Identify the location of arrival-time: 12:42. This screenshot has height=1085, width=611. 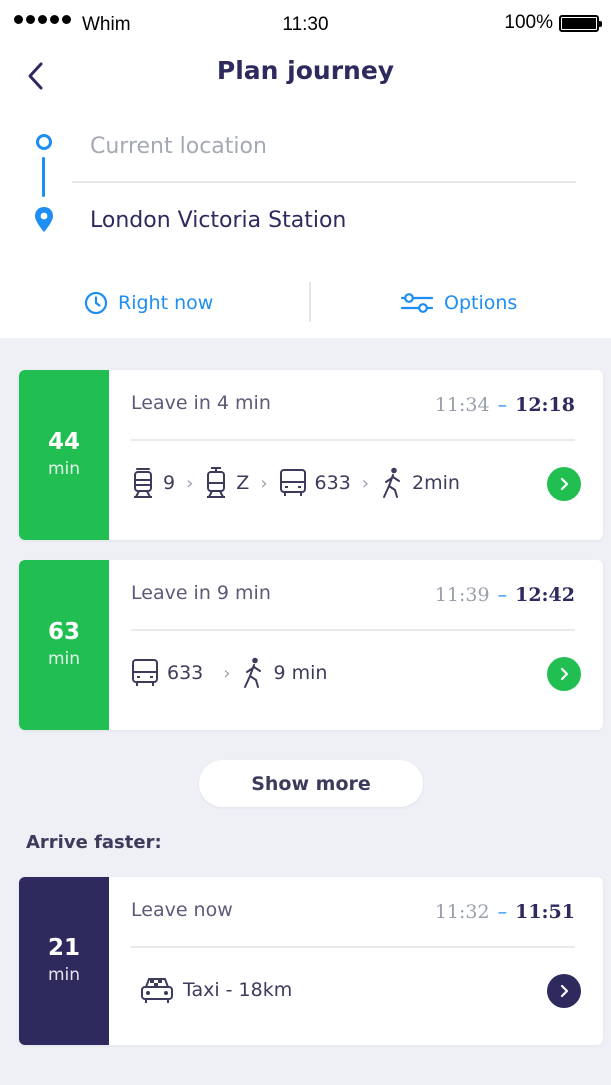
(545, 595).